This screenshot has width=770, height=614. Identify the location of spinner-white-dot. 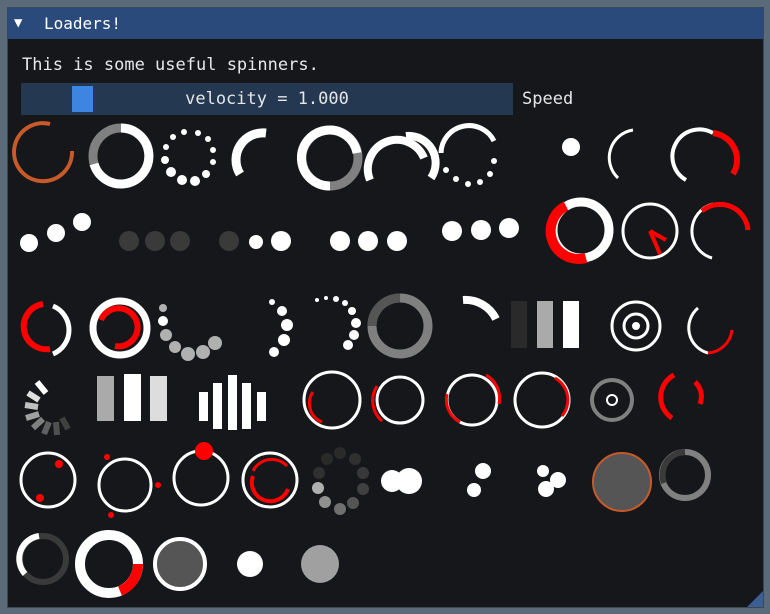
(250, 564).